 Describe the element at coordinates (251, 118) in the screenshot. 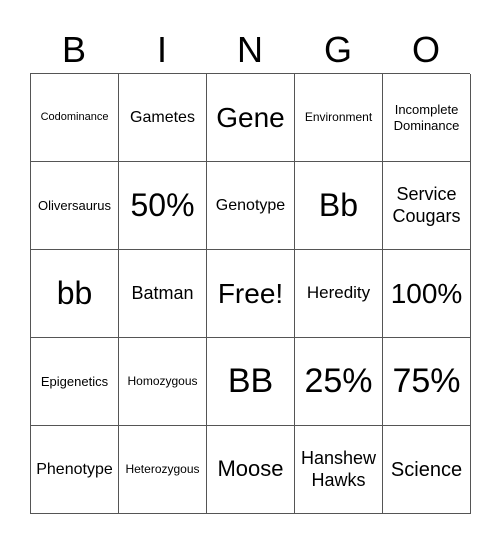

I see `bingo-cell: Gene` at that location.